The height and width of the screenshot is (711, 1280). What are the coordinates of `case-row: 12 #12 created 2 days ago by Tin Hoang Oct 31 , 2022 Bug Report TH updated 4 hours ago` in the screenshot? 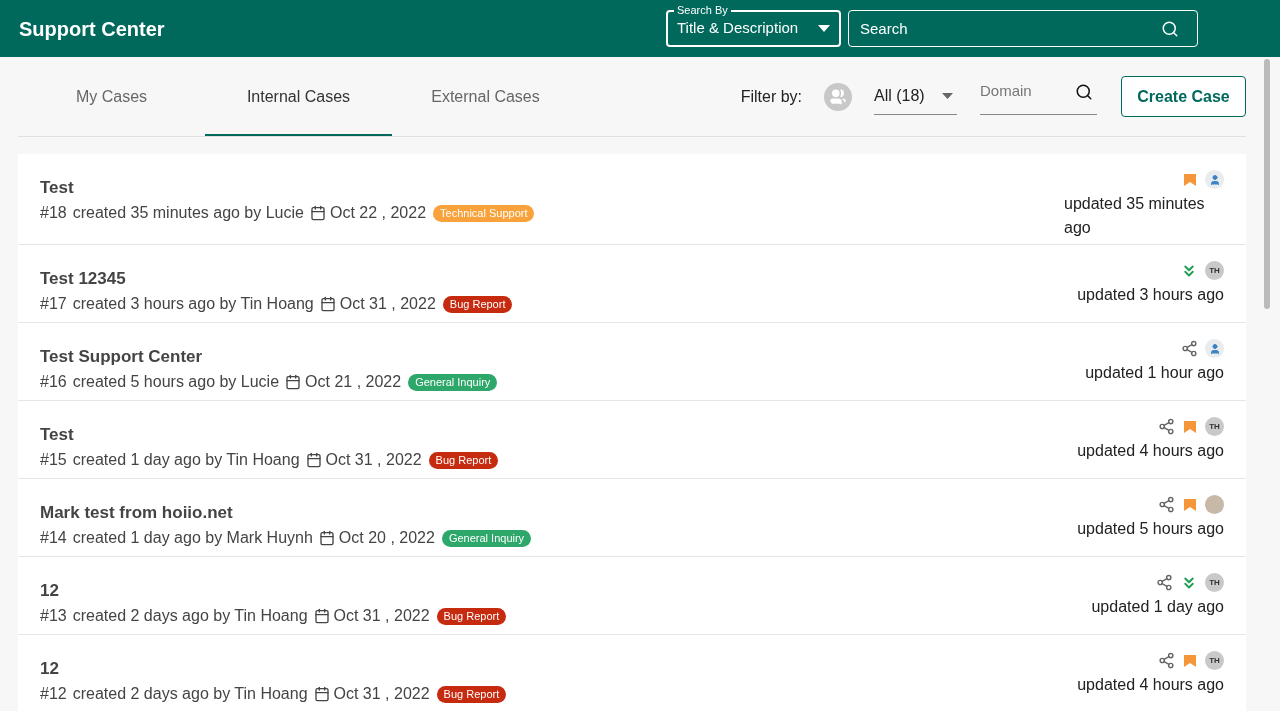 It's located at (632, 673).